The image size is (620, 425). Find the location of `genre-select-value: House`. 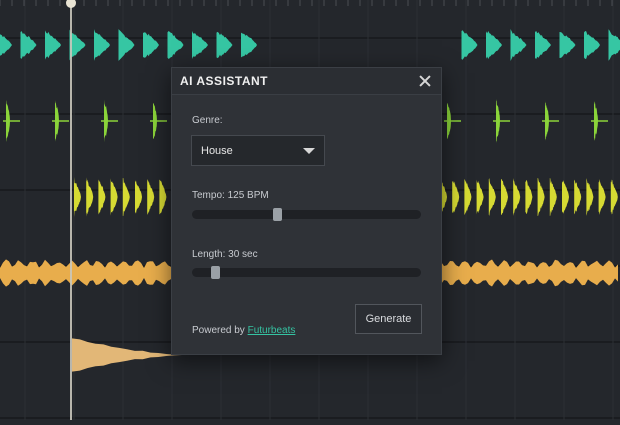

genre-select-value: House is located at coordinates (217, 151).